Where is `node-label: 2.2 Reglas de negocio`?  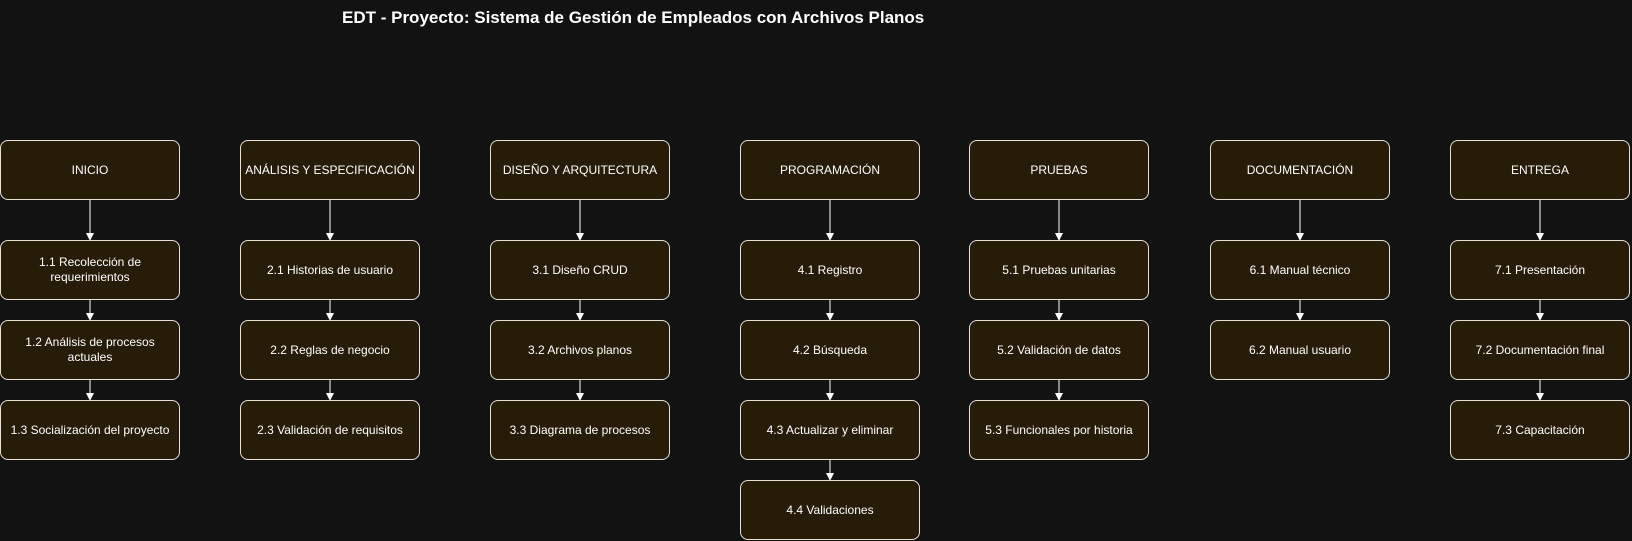 node-label: 2.2 Reglas de negocio is located at coordinates (330, 349).